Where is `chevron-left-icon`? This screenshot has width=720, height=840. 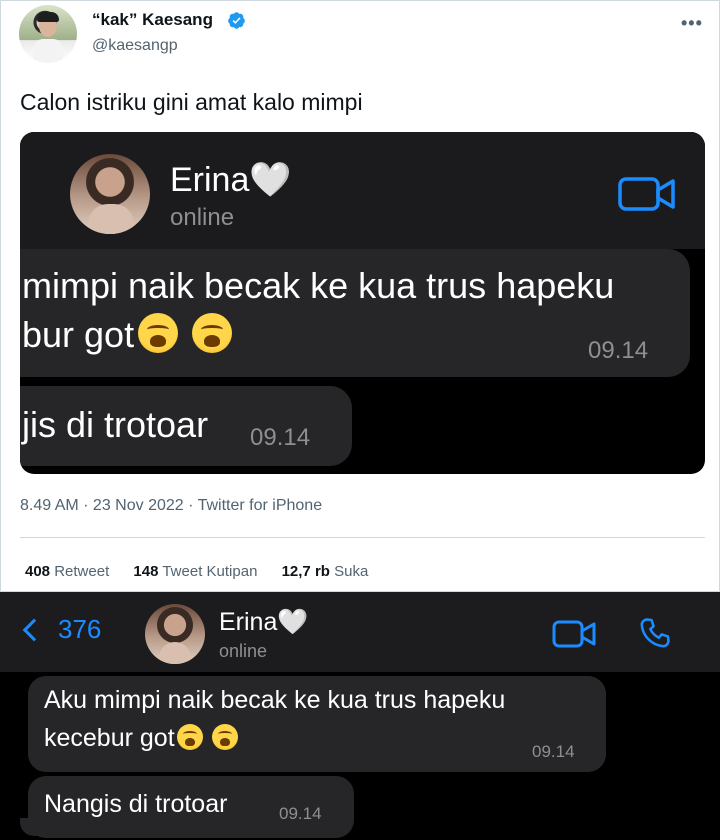 chevron-left-icon is located at coordinates (34, 629).